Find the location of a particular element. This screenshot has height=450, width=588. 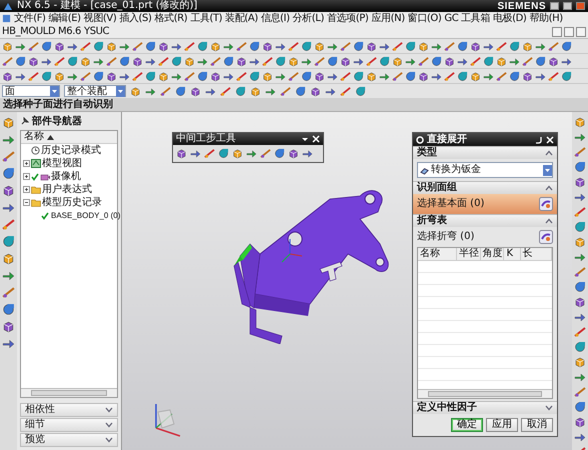

section-header: 类型 is located at coordinates (485, 152).